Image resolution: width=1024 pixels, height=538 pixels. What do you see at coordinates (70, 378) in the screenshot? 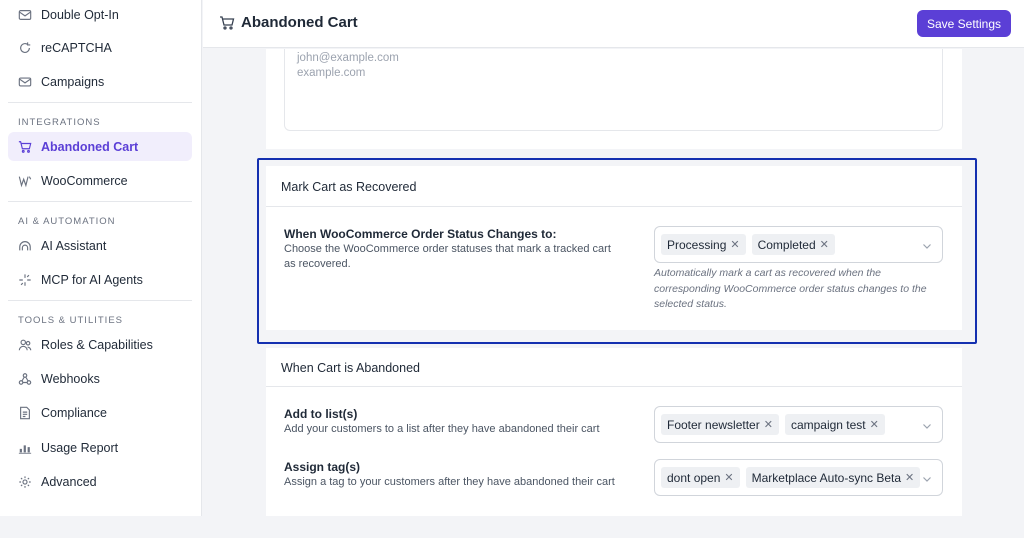
I see `sidebar-item-label: Webhooks` at bounding box center [70, 378].